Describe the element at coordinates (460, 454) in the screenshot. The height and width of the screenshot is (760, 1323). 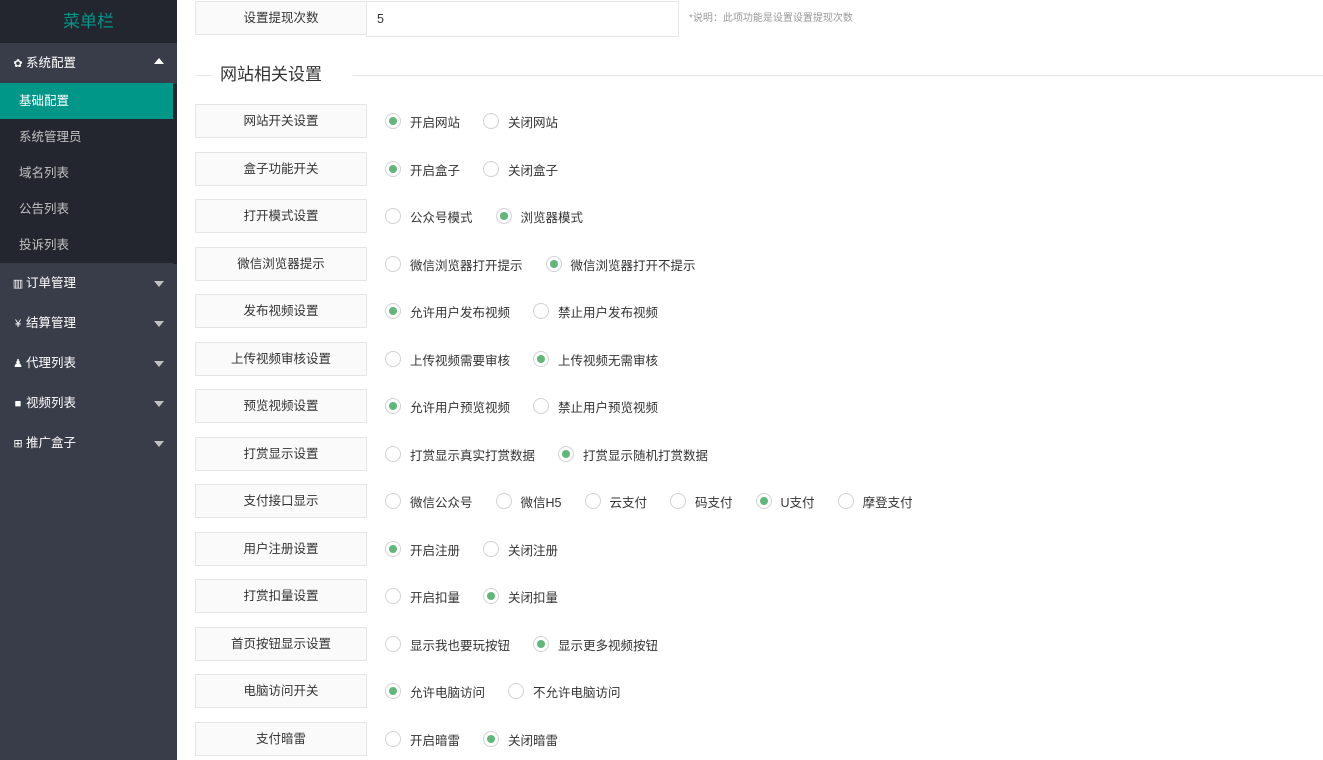
I see `radio-option: 打赏显示真实打赏数据` at that location.